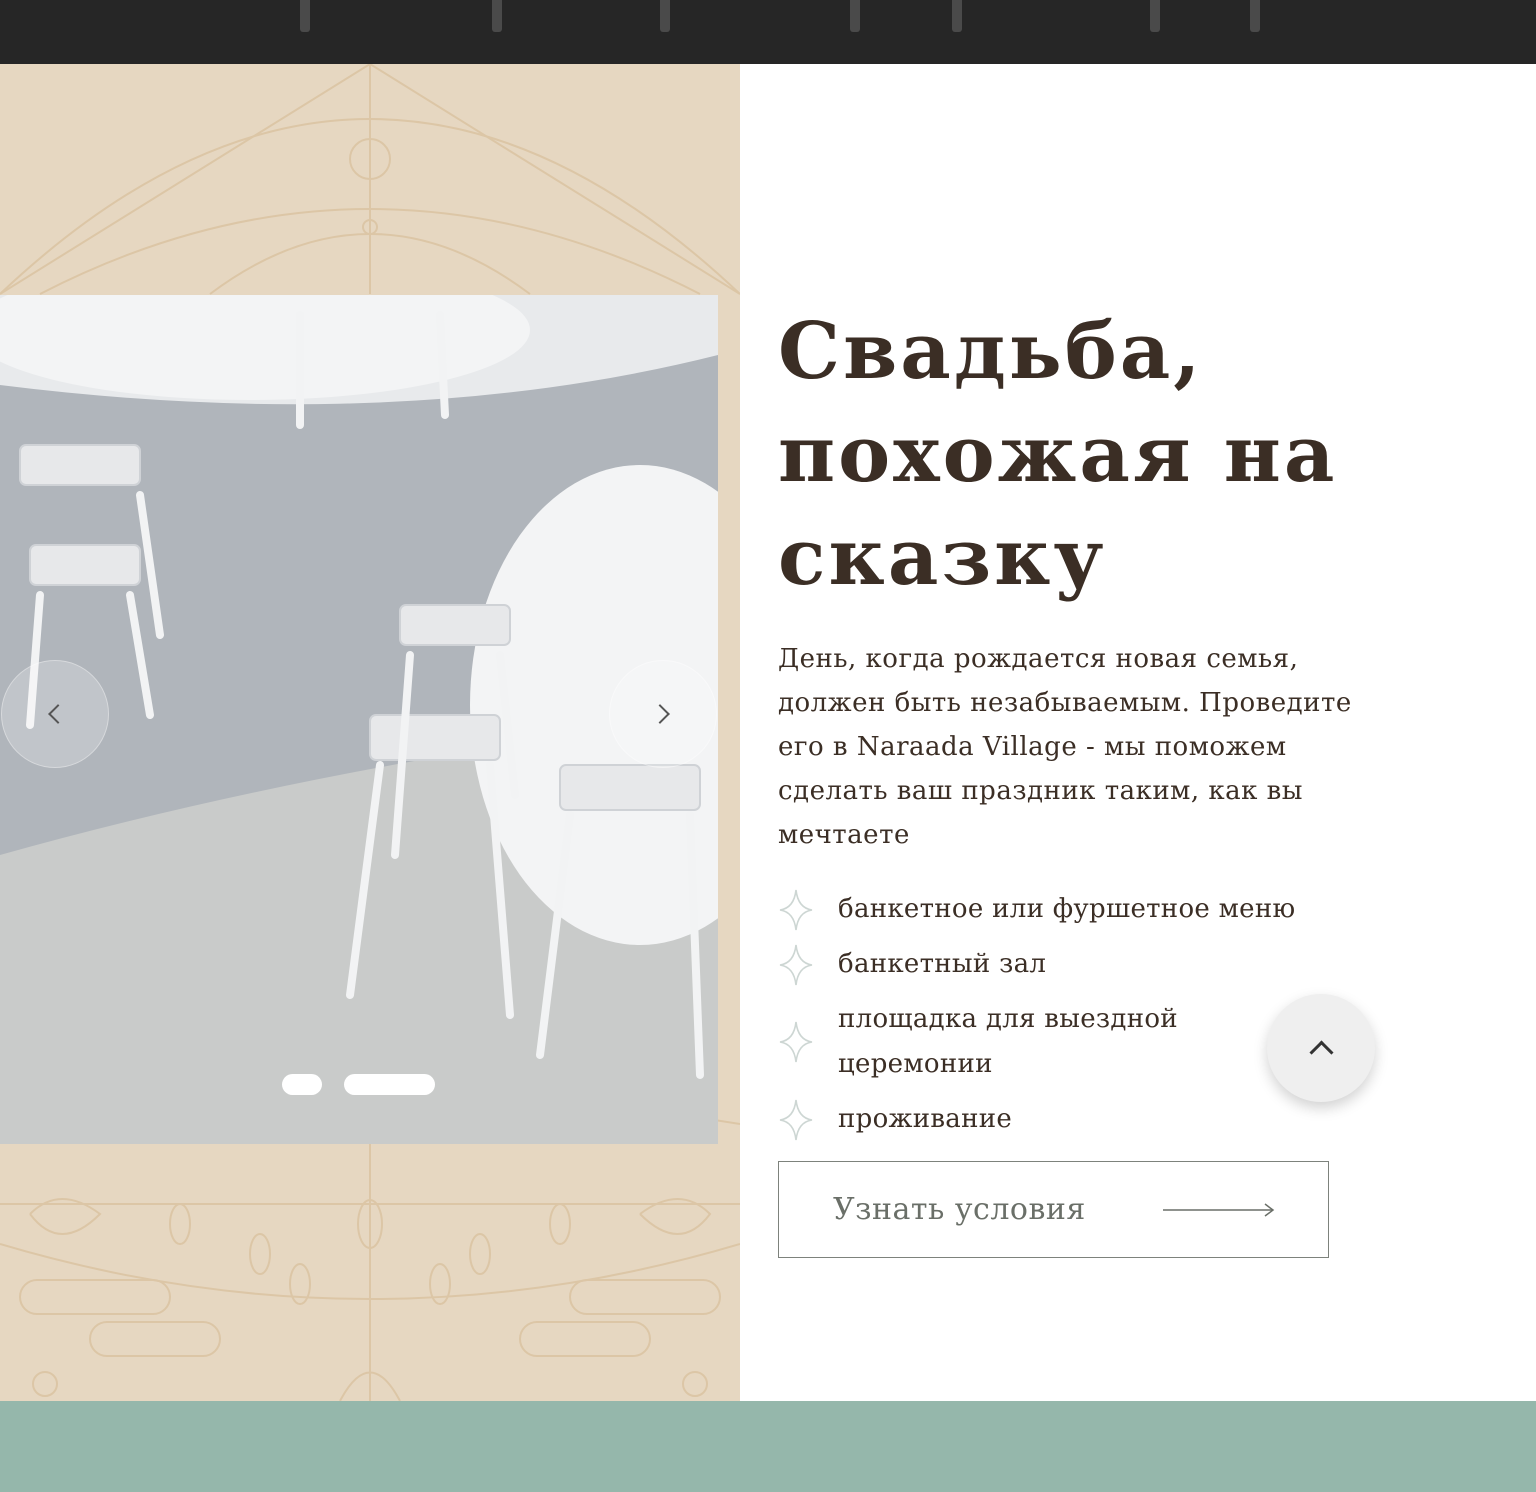 The width and height of the screenshot is (1536, 1492). I want to click on title-line-1: Свадьба,, so click(991, 351).